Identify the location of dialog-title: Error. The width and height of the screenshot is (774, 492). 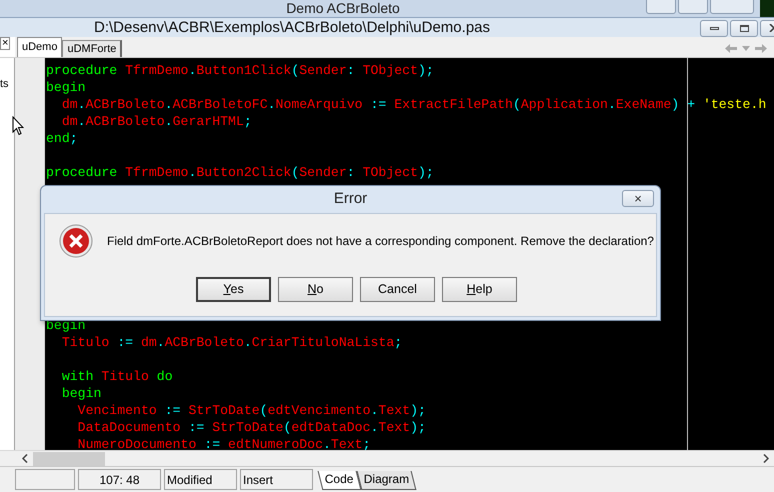
(351, 199).